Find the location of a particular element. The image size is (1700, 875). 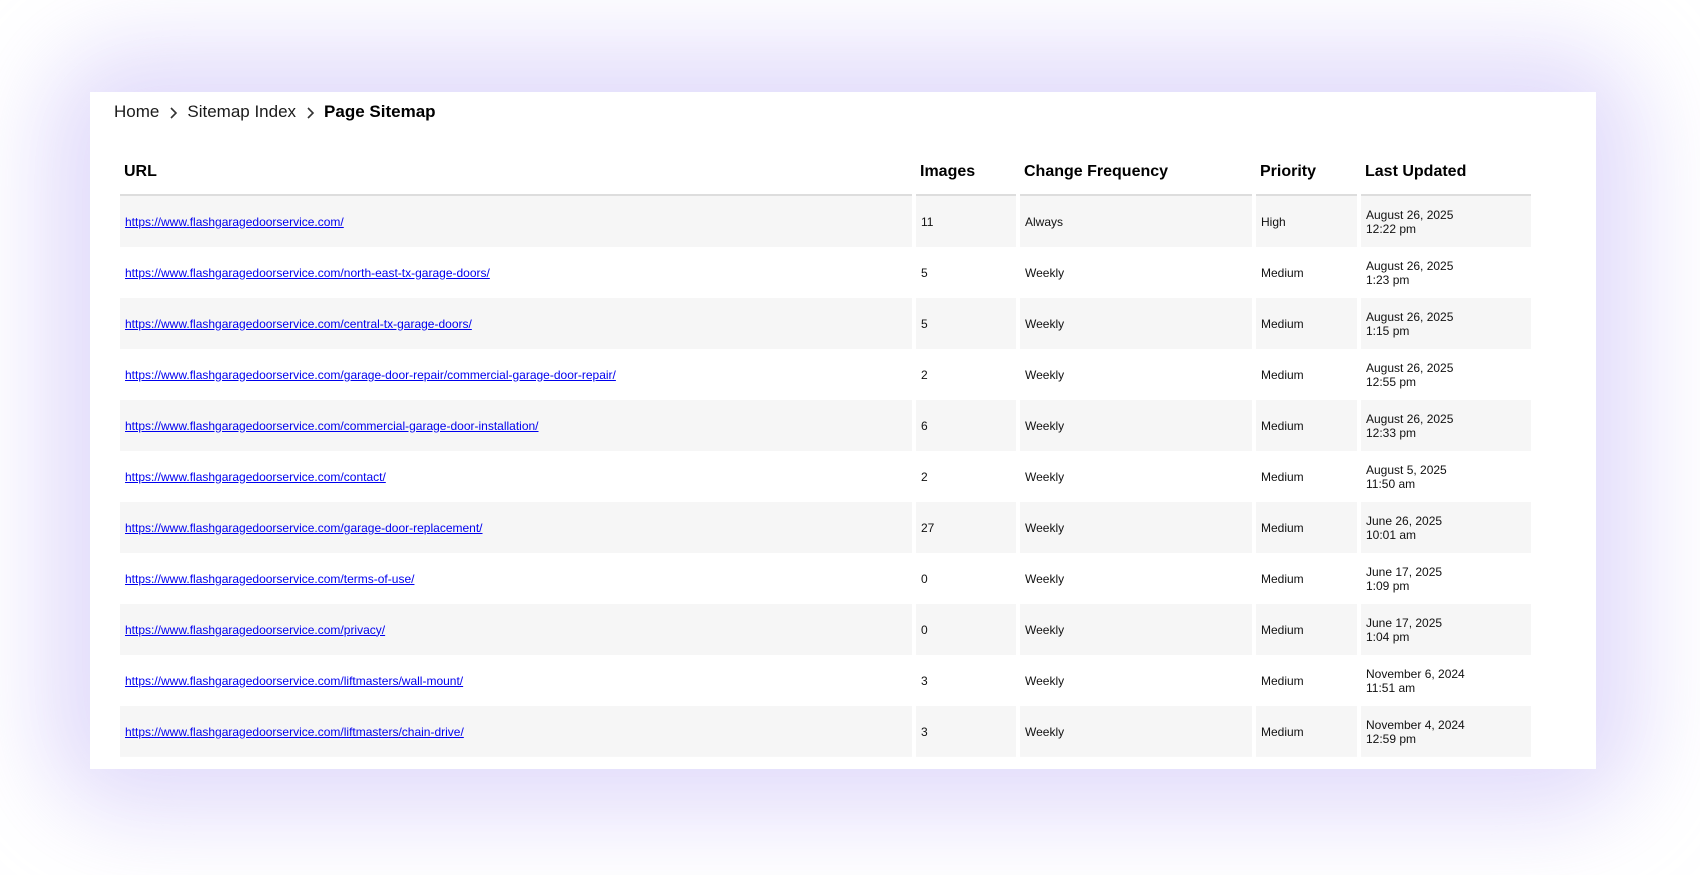

last-updated-cell: August 26, 2025 12:22 pm is located at coordinates (1446, 221).